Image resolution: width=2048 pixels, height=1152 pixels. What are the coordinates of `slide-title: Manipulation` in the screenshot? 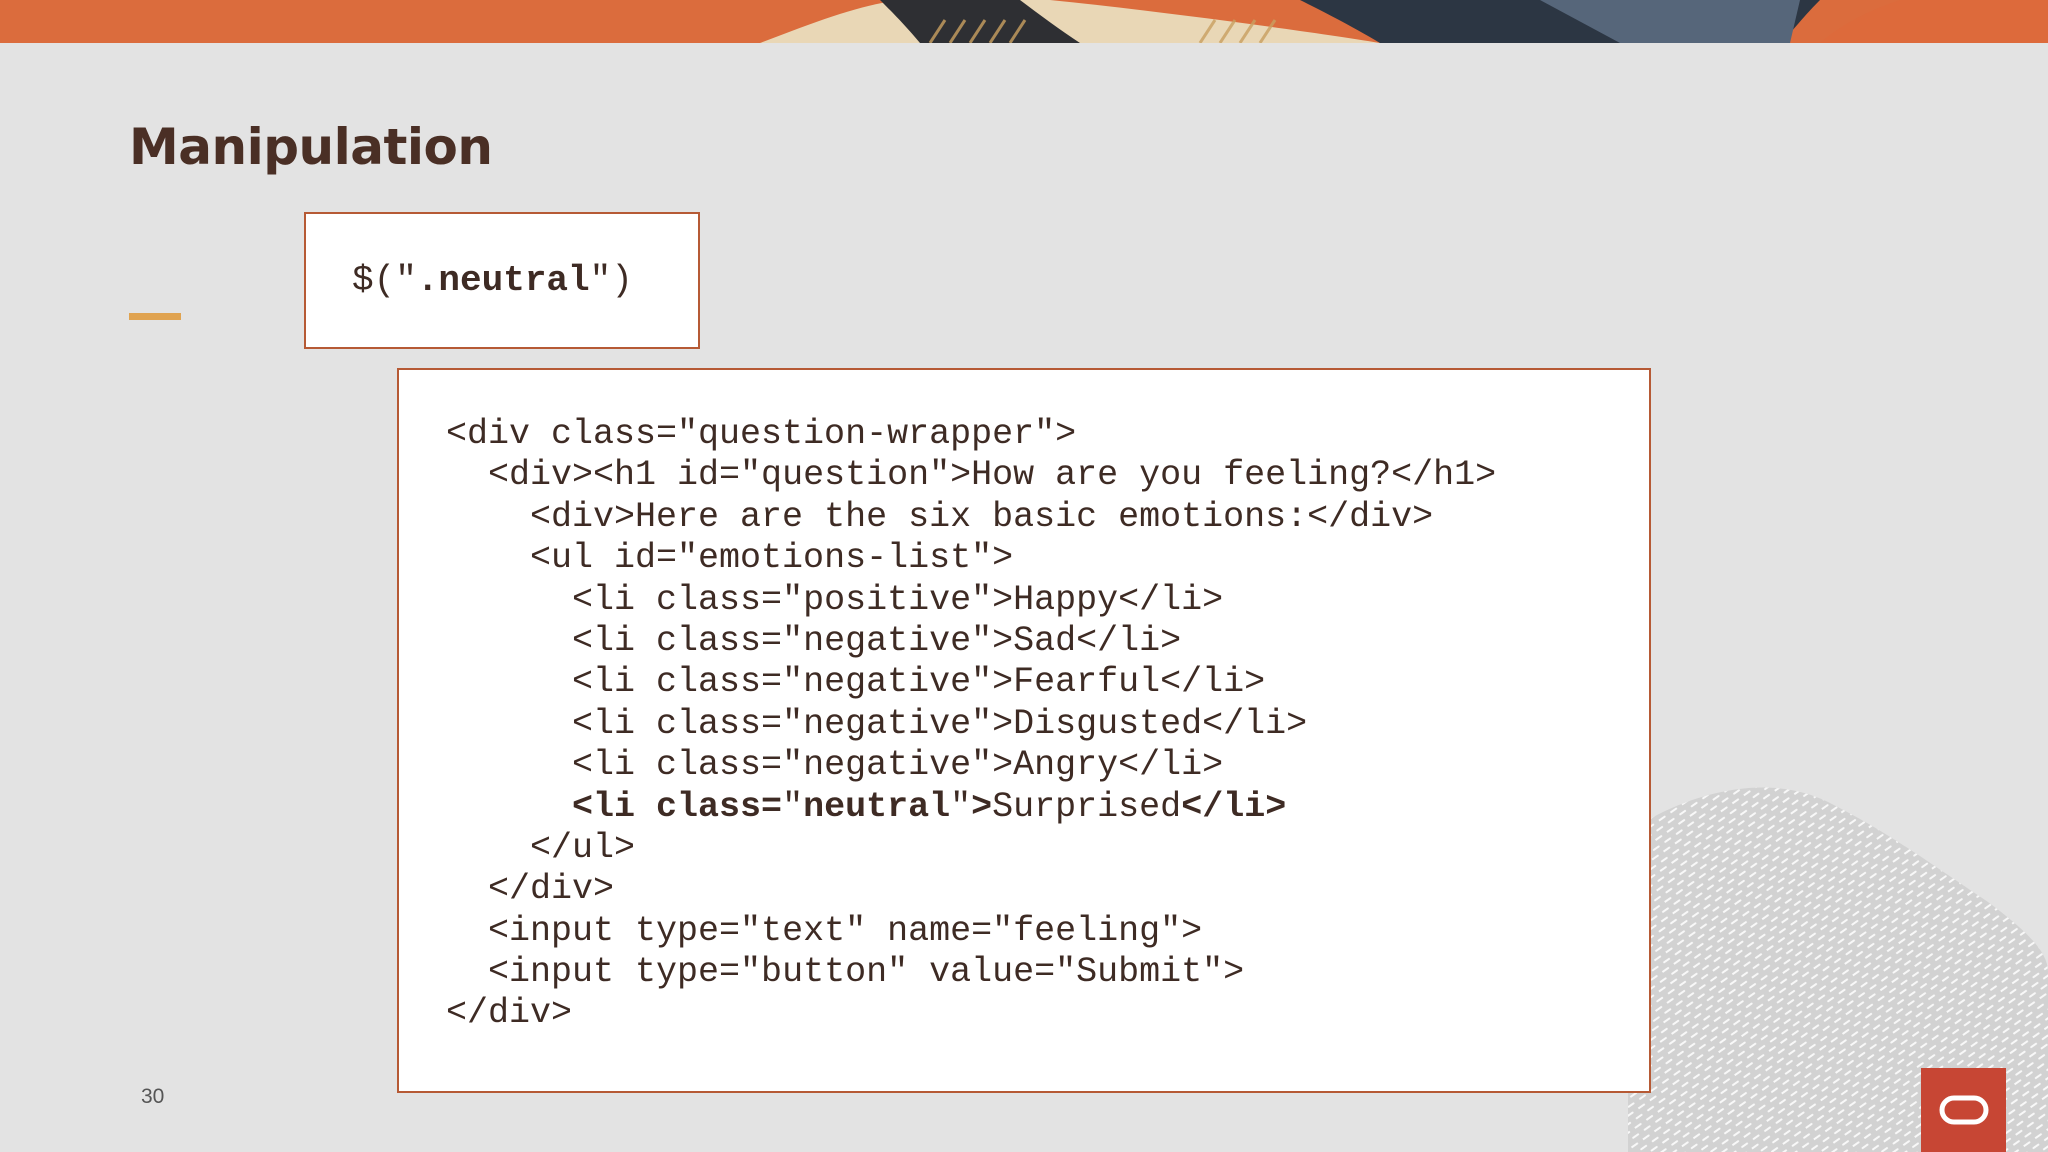 It's located at (311, 147).